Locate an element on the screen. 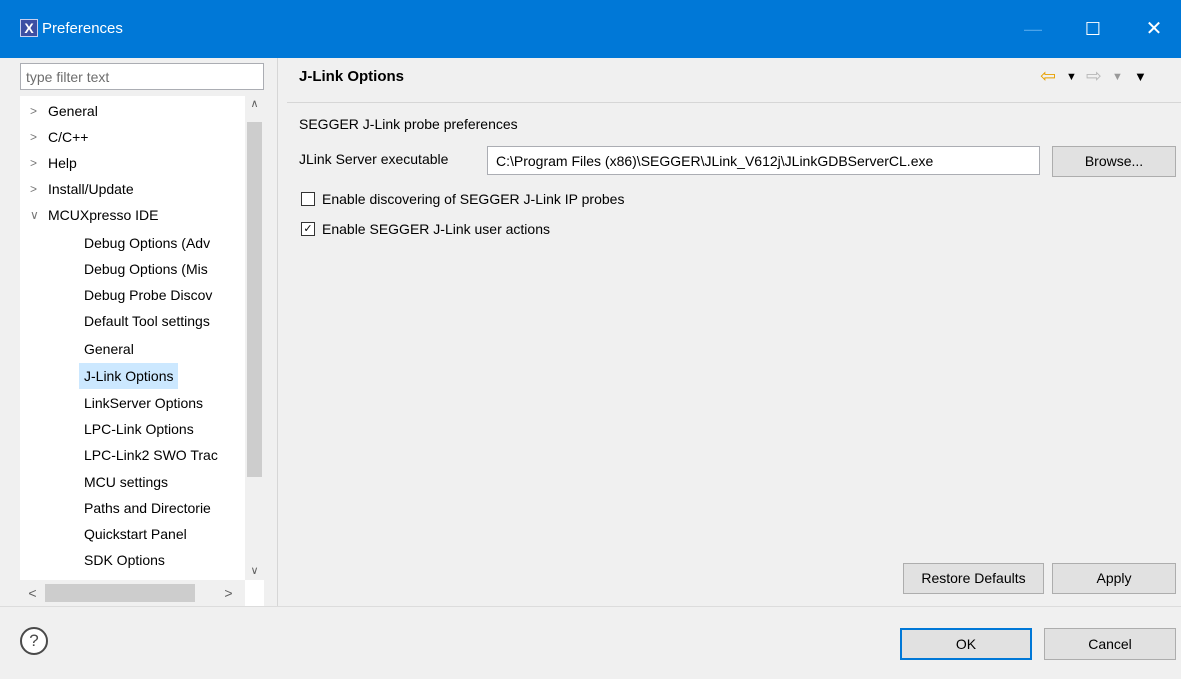  tree-item-mcu-settings: MCU settings is located at coordinates (126, 482).